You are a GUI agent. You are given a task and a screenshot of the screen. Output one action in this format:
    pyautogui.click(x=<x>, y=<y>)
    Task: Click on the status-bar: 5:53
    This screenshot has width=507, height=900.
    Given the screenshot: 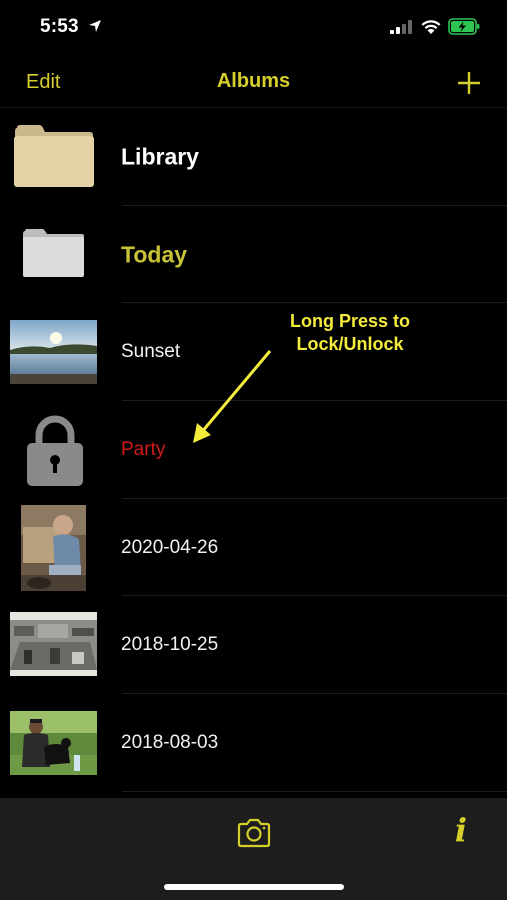 What is the action you would take?
    pyautogui.click(x=253, y=28)
    